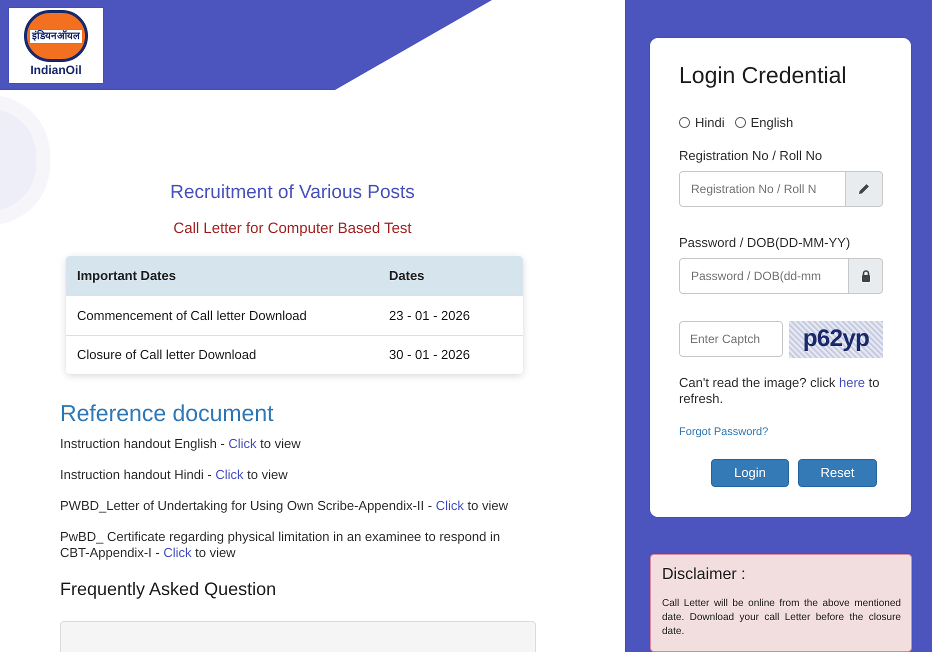 This screenshot has width=932, height=652. What do you see at coordinates (192, 315) in the screenshot?
I see `table-cell-text: Commencement of Call letter Download` at bounding box center [192, 315].